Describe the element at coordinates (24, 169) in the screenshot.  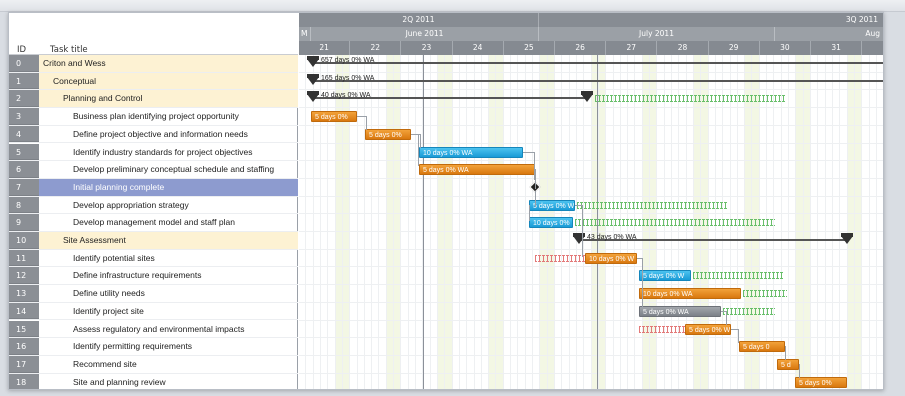
I see `row-id: 6` at that location.